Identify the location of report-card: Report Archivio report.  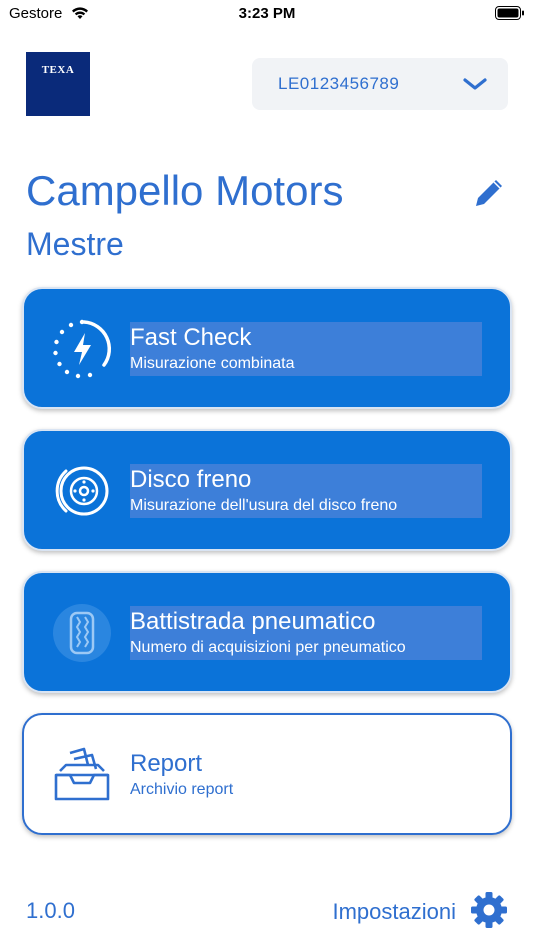
(267, 774).